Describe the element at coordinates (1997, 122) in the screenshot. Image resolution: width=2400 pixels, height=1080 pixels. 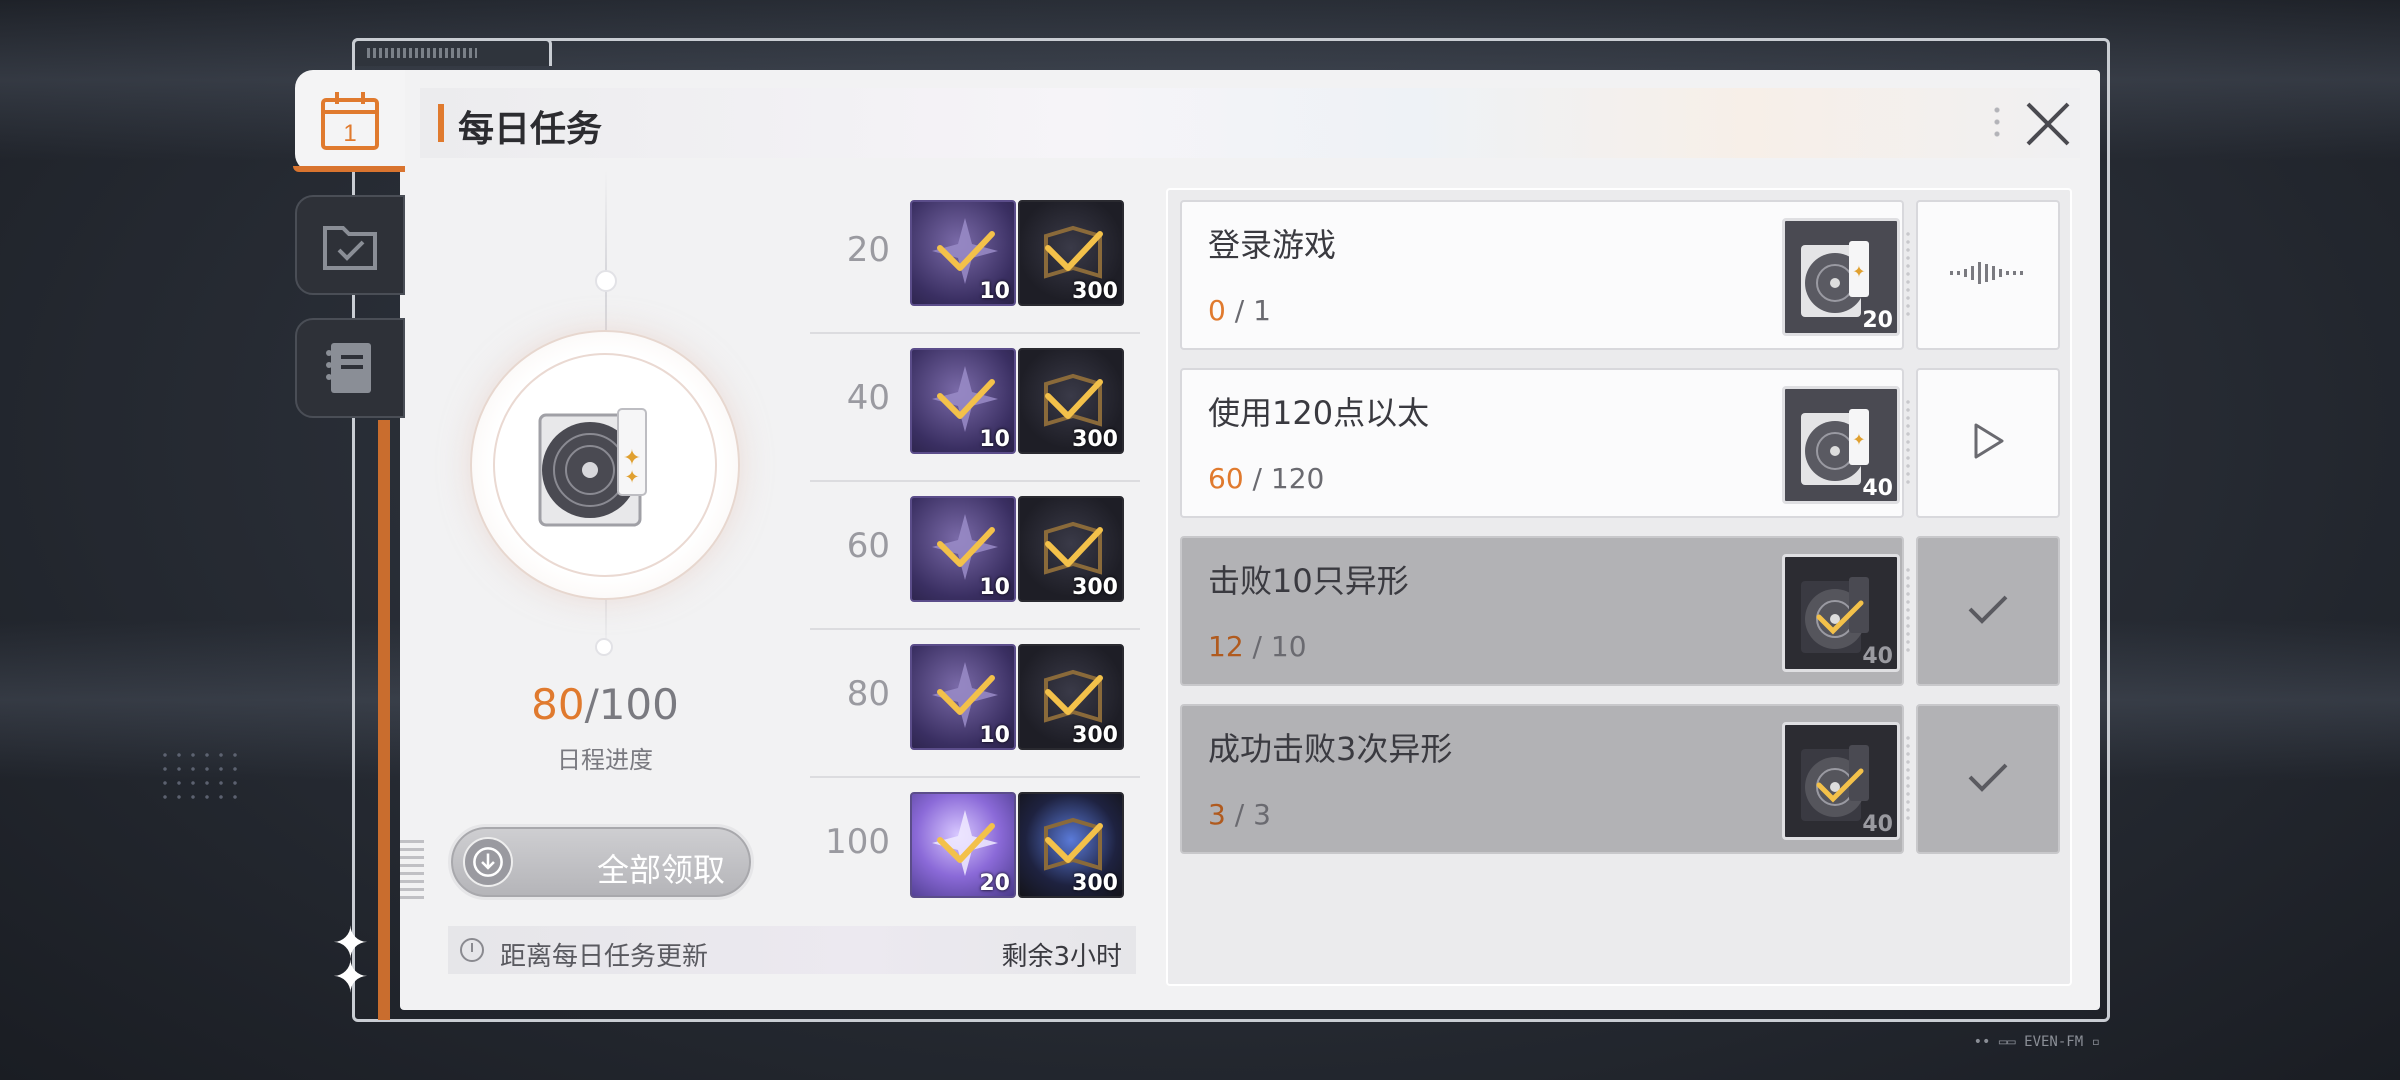
I see `more-dots-icon` at that location.